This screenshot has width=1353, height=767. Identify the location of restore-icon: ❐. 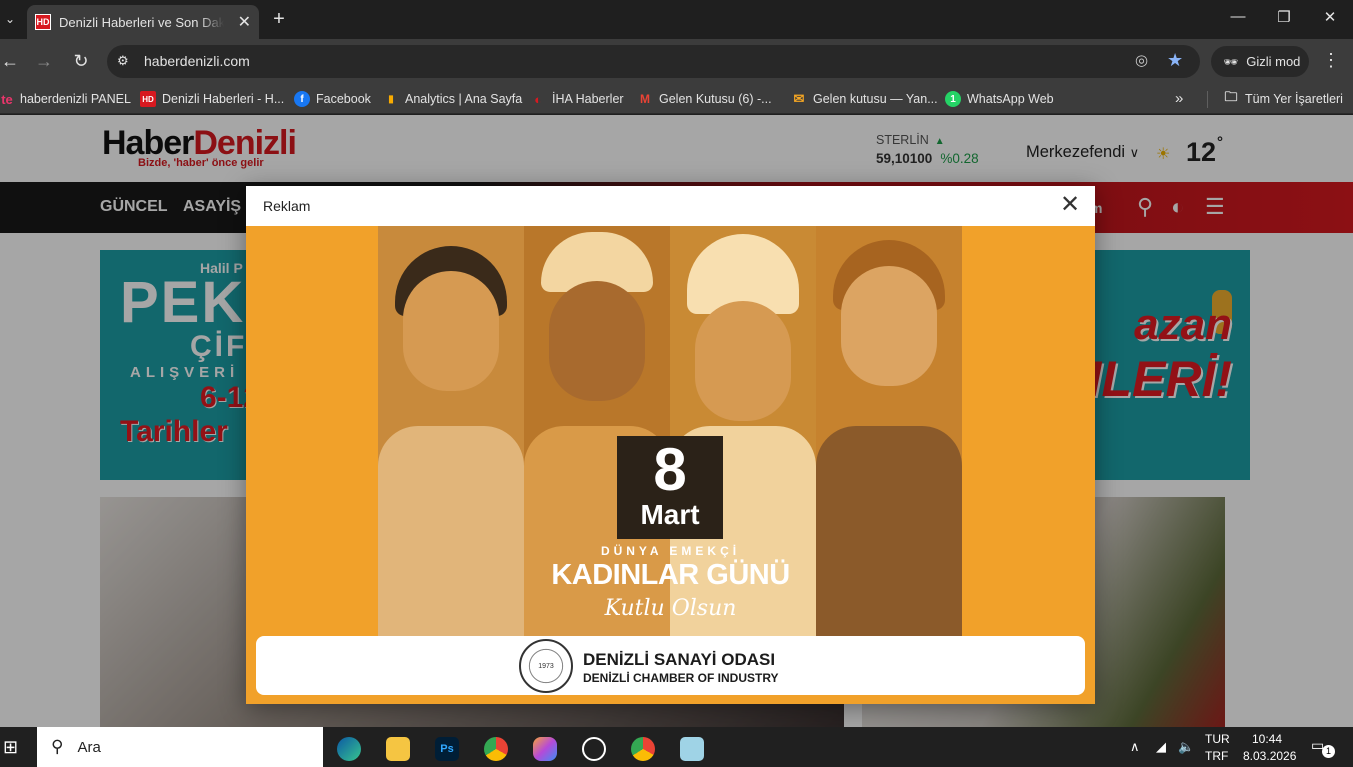
(1284, 17).